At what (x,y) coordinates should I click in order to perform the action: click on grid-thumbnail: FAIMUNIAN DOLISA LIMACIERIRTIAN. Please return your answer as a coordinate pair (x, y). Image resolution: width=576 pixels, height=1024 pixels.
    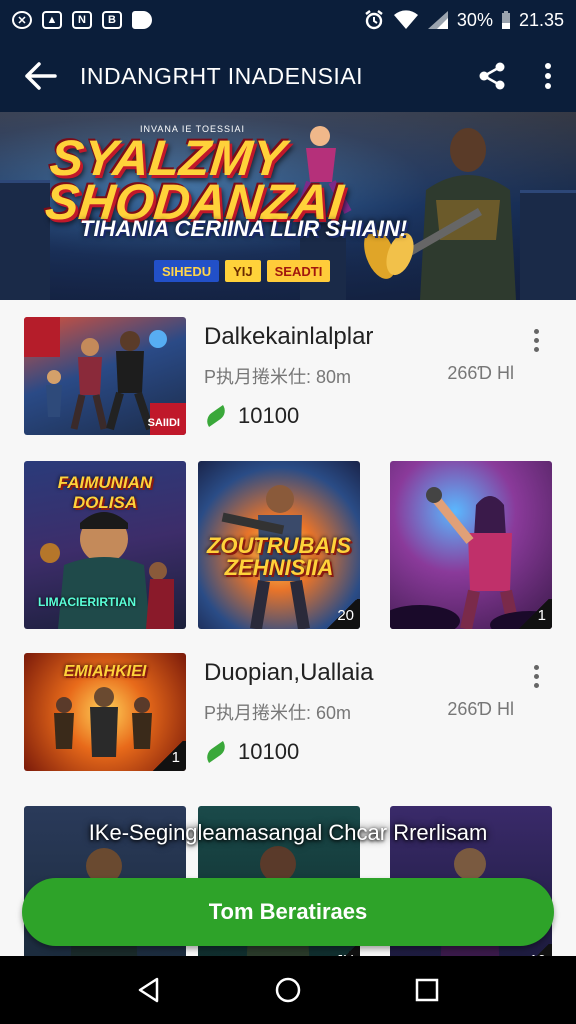
    Looking at the image, I should click on (105, 545).